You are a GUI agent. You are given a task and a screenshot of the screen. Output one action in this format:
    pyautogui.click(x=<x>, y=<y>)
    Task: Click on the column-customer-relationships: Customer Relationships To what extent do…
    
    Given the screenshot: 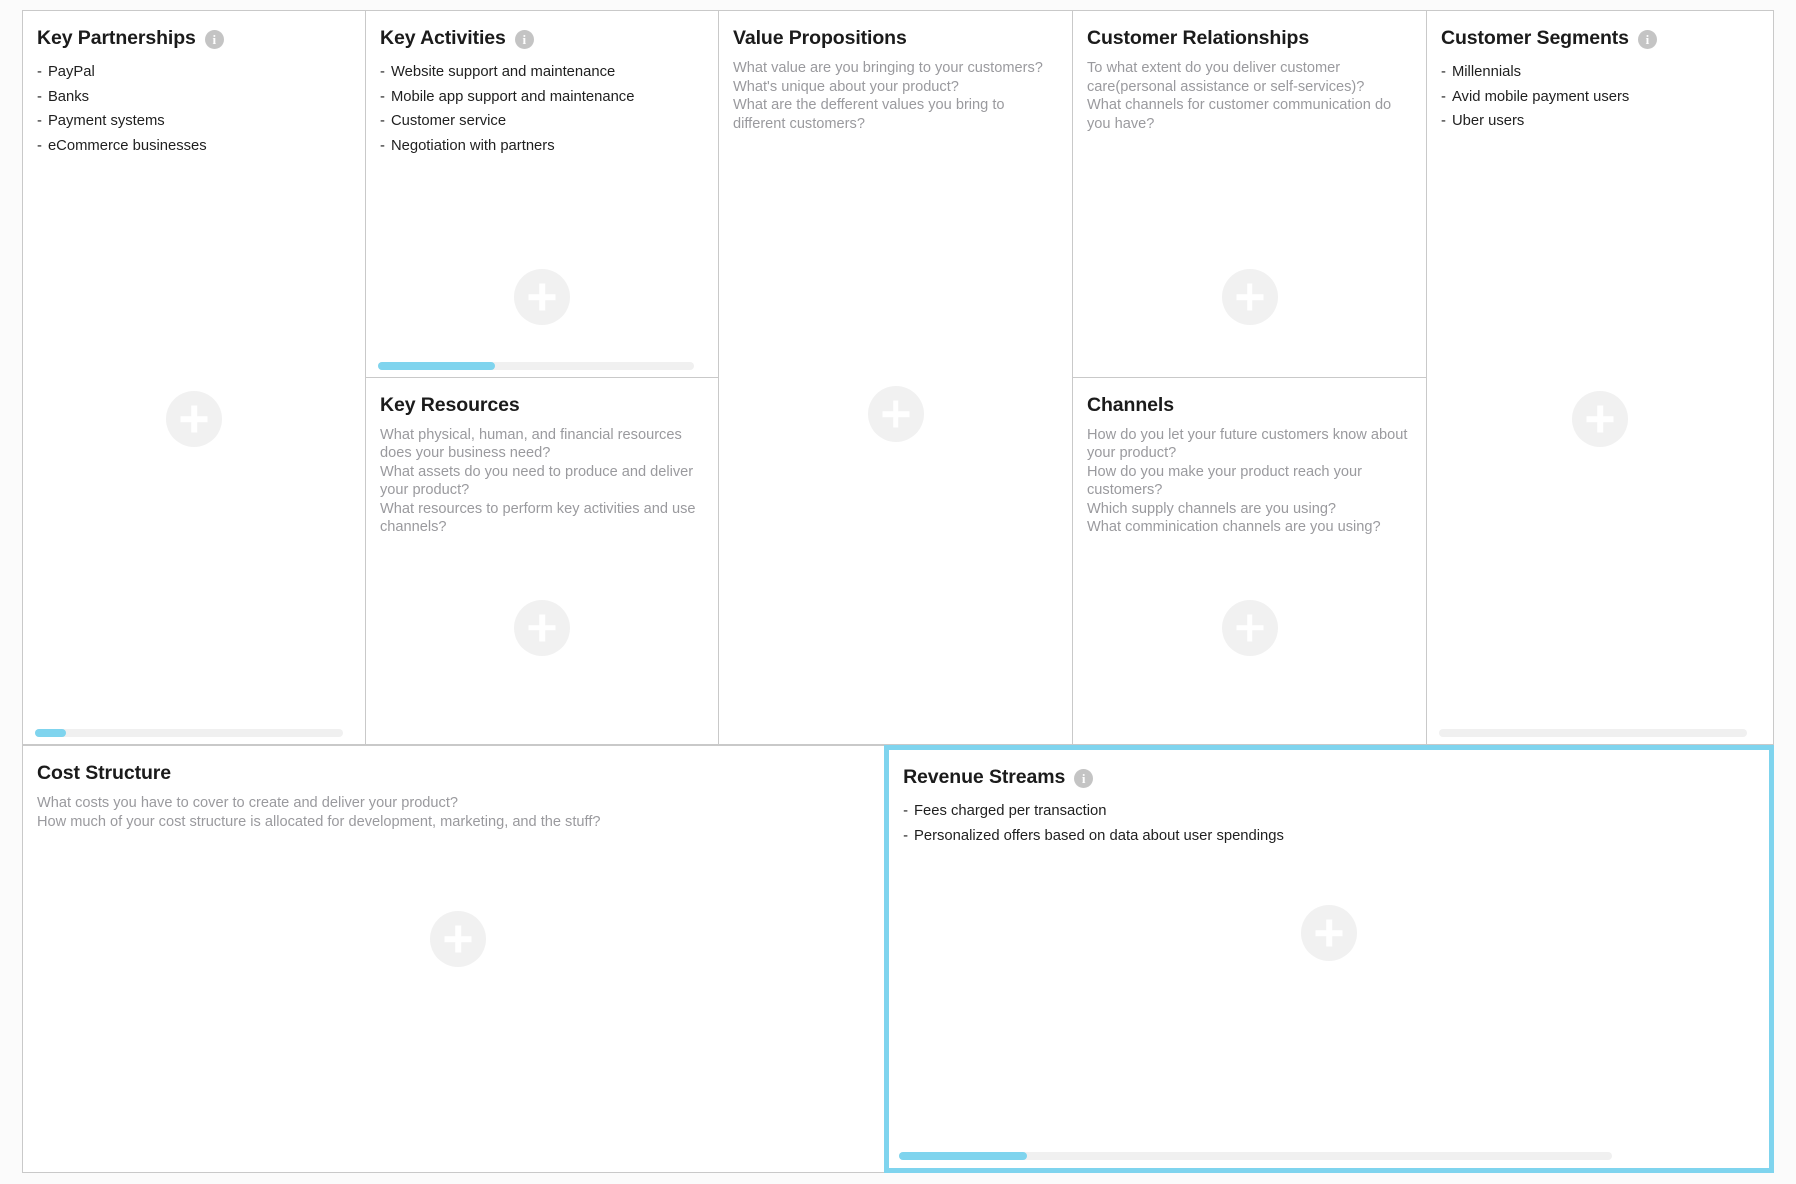 What is the action you would take?
    pyautogui.click(x=1250, y=377)
    